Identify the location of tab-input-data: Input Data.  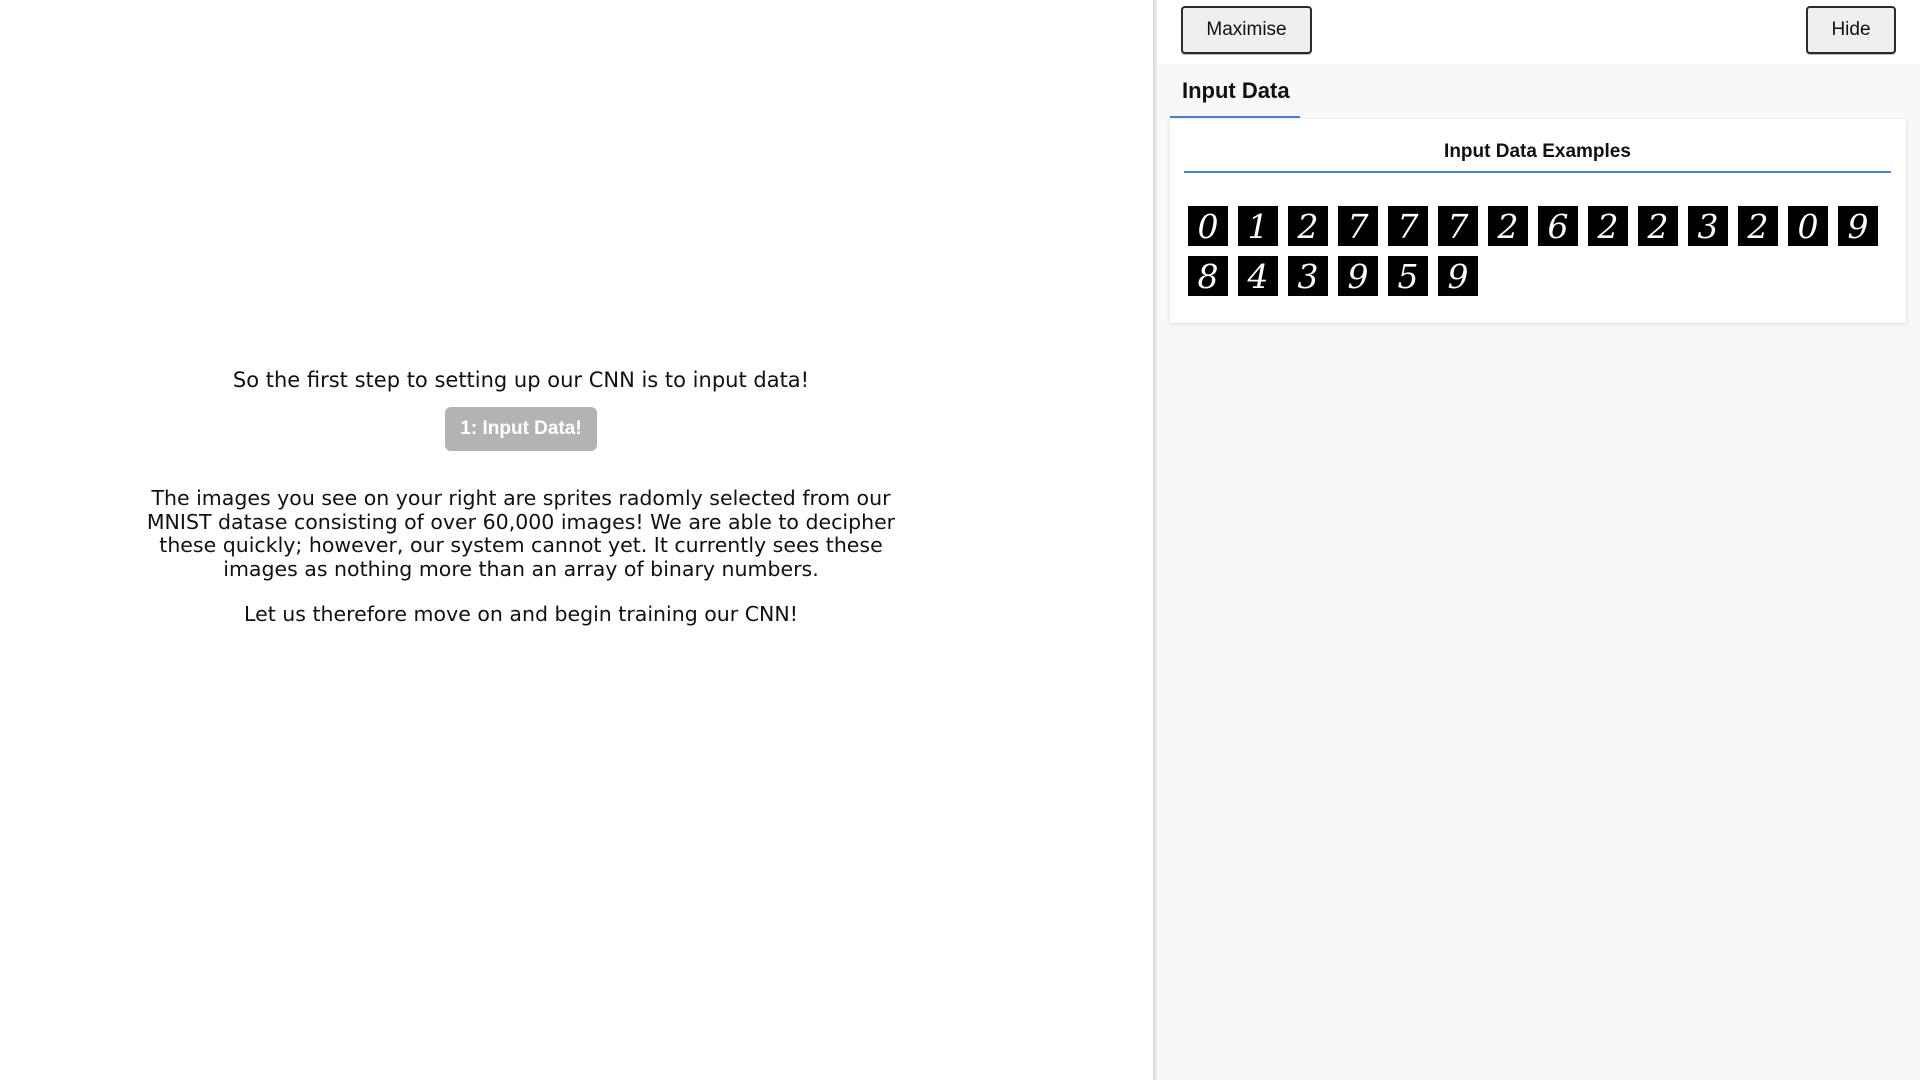
(1235, 93).